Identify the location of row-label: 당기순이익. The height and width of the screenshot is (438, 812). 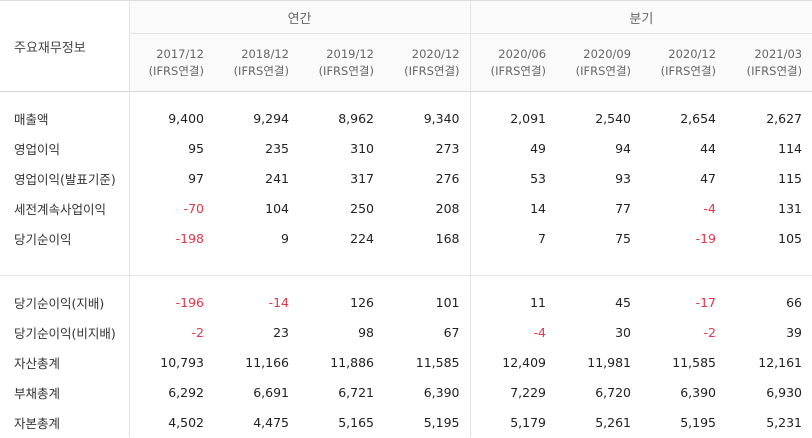
(65, 238).